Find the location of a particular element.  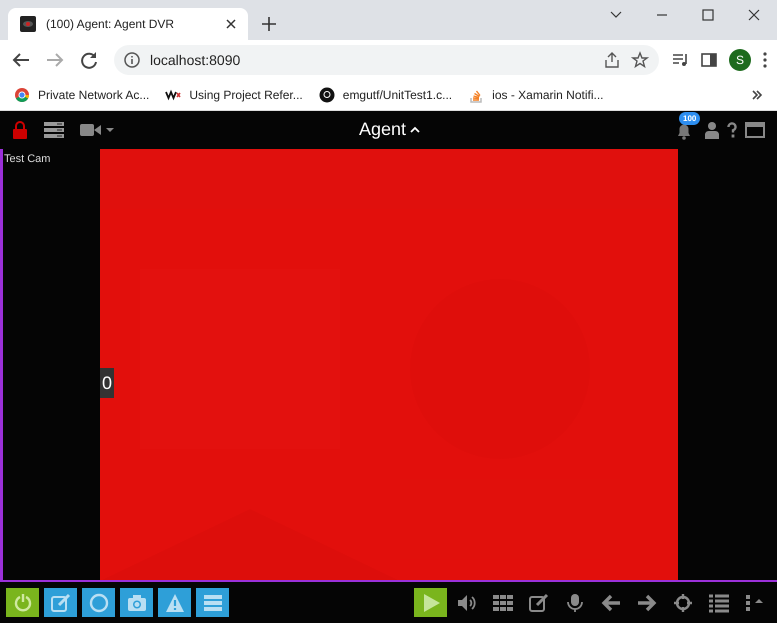

lock-icon is located at coordinates (20, 130).